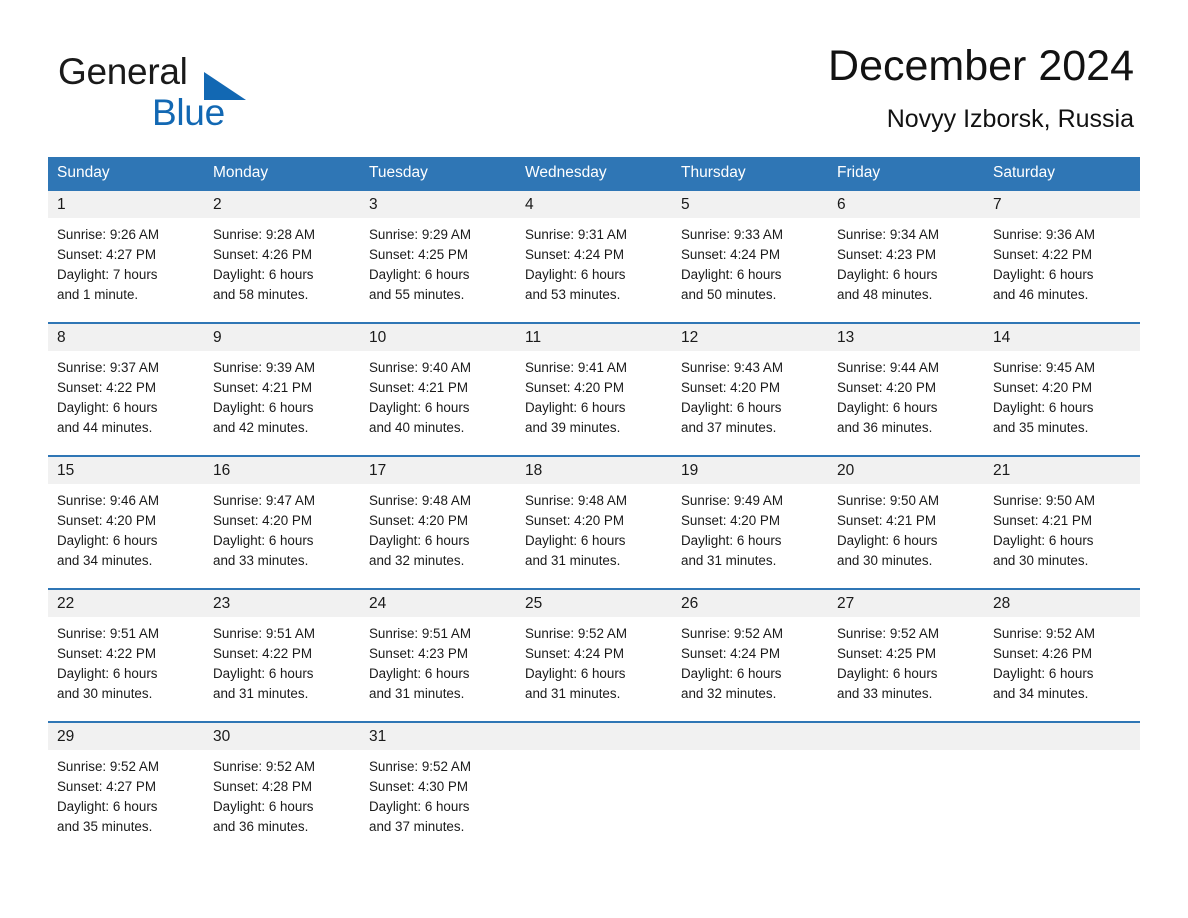 Image resolution: width=1188 pixels, height=918 pixels. I want to click on day-number: 11, so click(533, 337).